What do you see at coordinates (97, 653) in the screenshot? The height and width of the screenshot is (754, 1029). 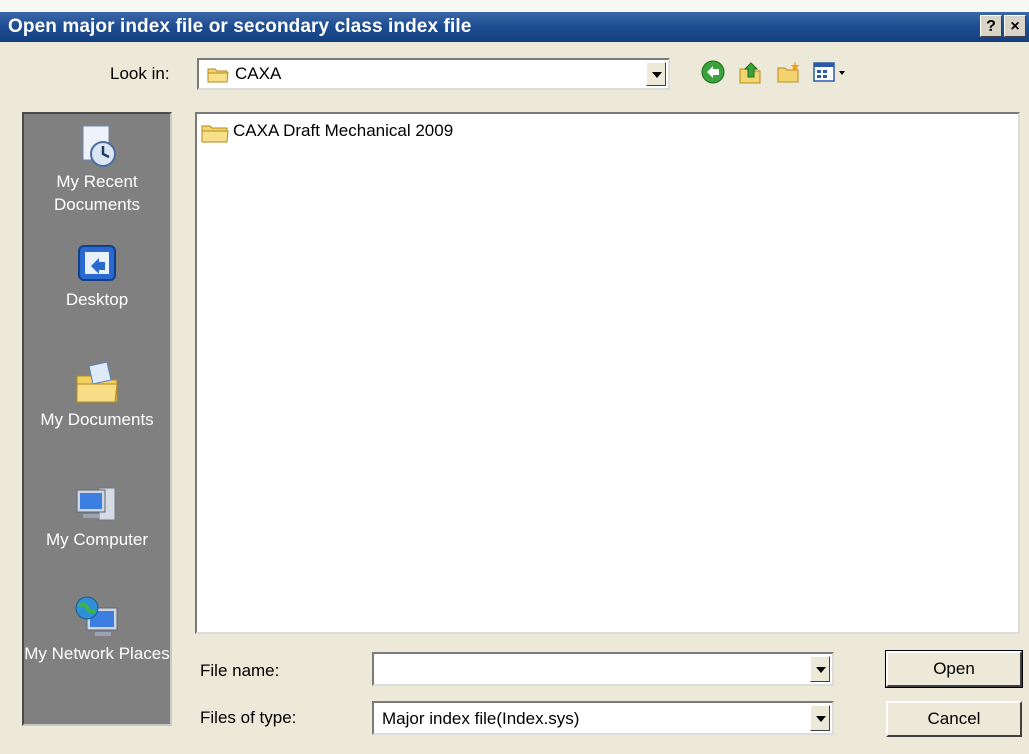 I see `place-label: My Network Places` at bounding box center [97, 653].